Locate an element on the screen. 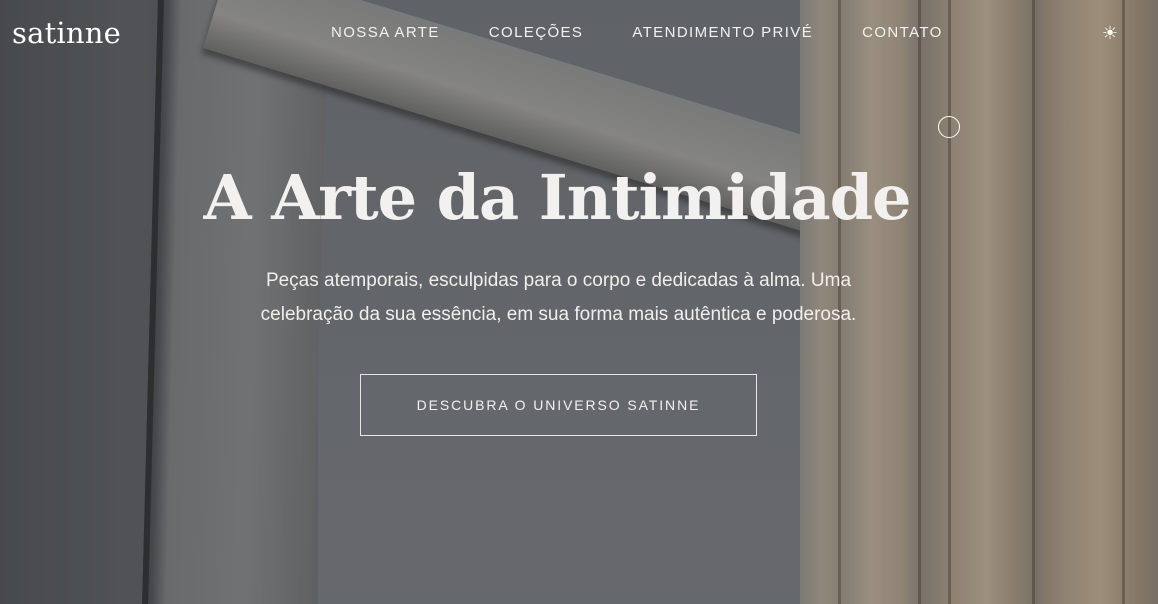 Image resolution: width=1158 pixels, height=604 pixels. discover-universe-button-label: DESCUBRA O UNIVERSO SATINNE is located at coordinates (558, 405).